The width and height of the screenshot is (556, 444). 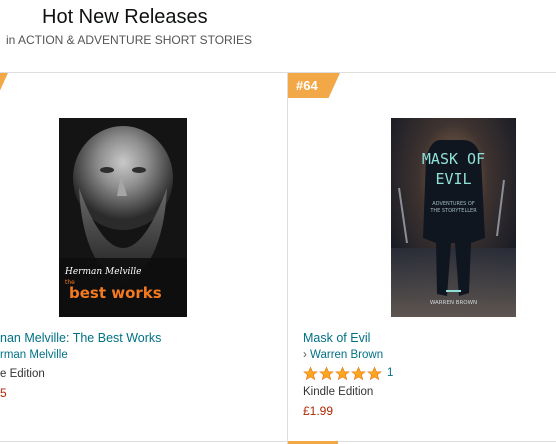 What do you see at coordinates (453, 204) in the screenshot?
I see `cover-subtitle-line1: ADVENTURES OF` at bounding box center [453, 204].